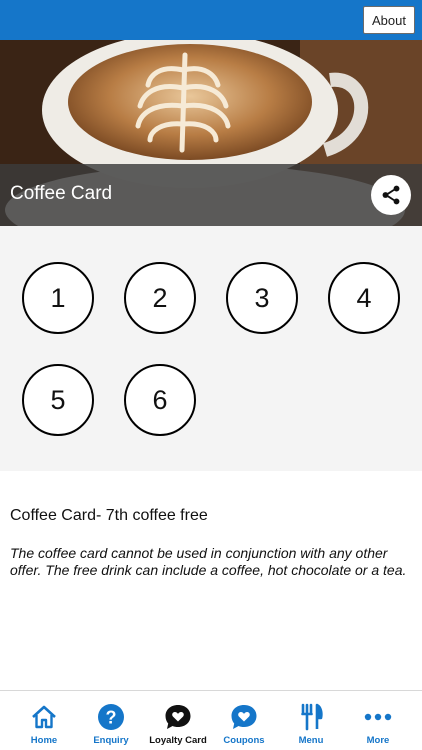 This screenshot has height=750, width=422. Describe the element at coordinates (111, 740) in the screenshot. I see `tab-enquiry-label: Enquiry` at that location.